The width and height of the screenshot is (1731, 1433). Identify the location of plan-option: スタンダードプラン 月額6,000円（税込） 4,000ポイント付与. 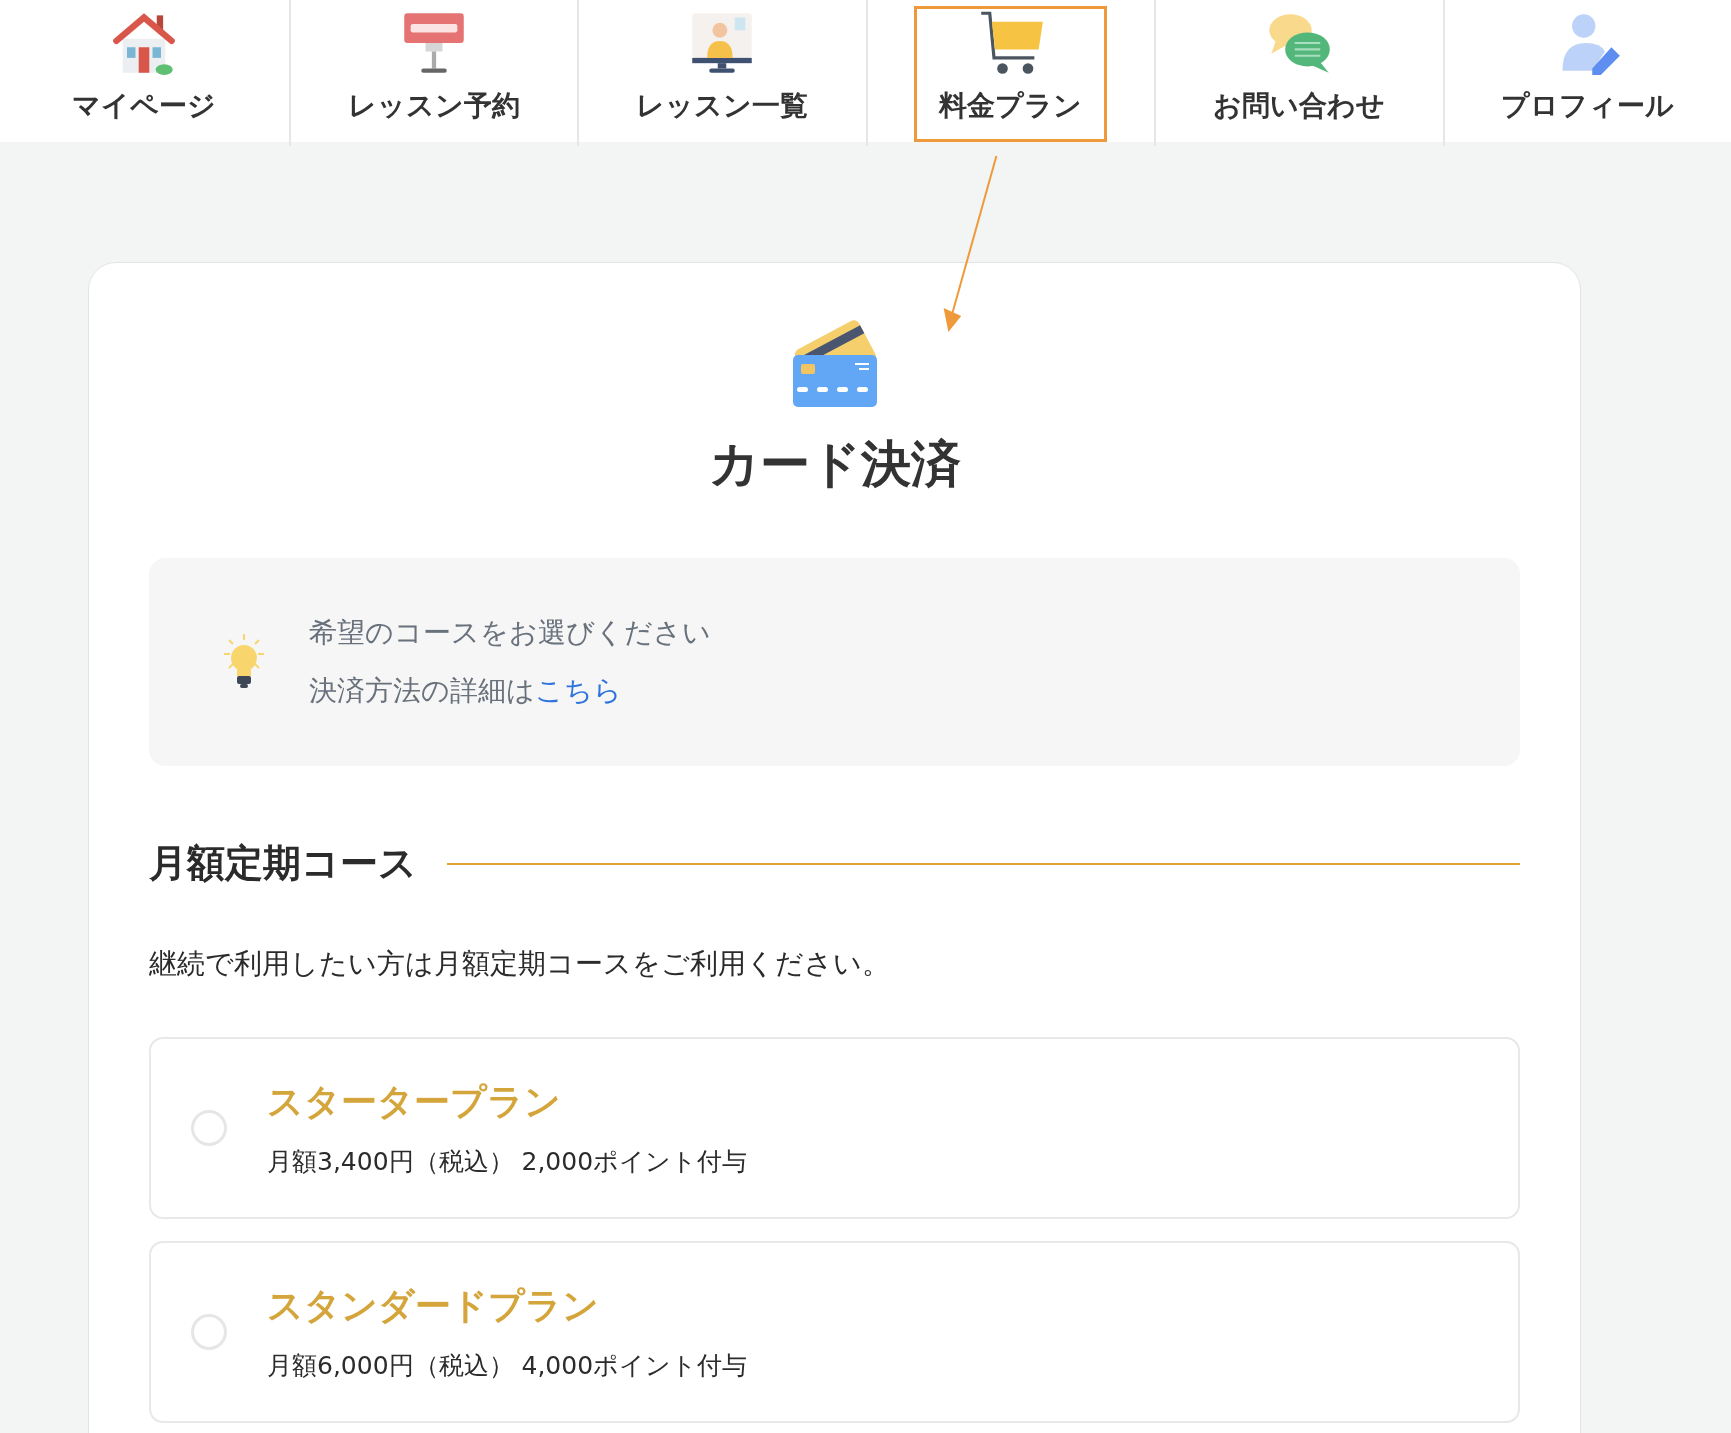
(834, 1332).